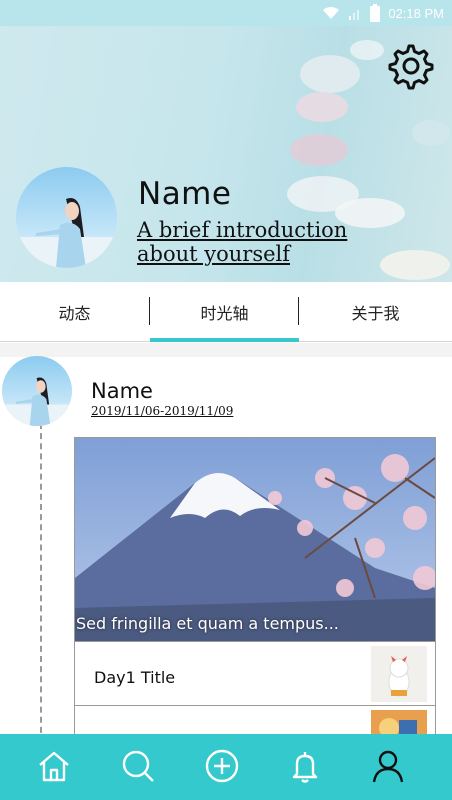 The width and height of the screenshot is (452, 800). What do you see at coordinates (185, 194) in the screenshot?
I see `profile-name: Name` at bounding box center [185, 194].